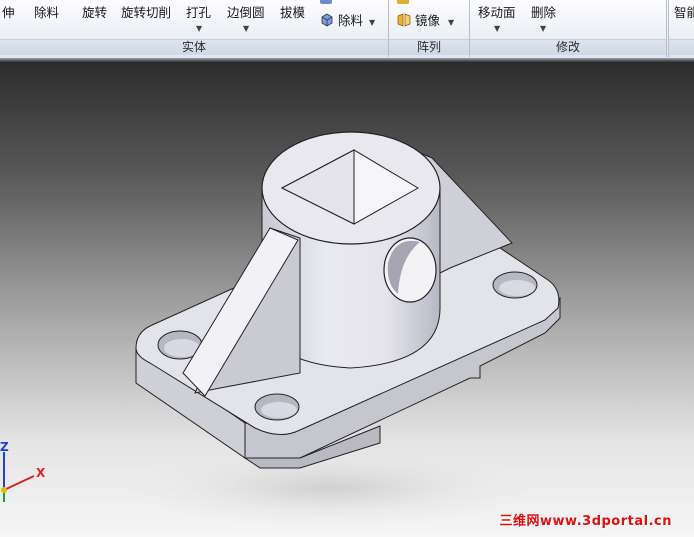 The height and width of the screenshot is (537, 694). What do you see at coordinates (94, 13) in the screenshot?
I see `revolve-button: 旋转` at bounding box center [94, 13].